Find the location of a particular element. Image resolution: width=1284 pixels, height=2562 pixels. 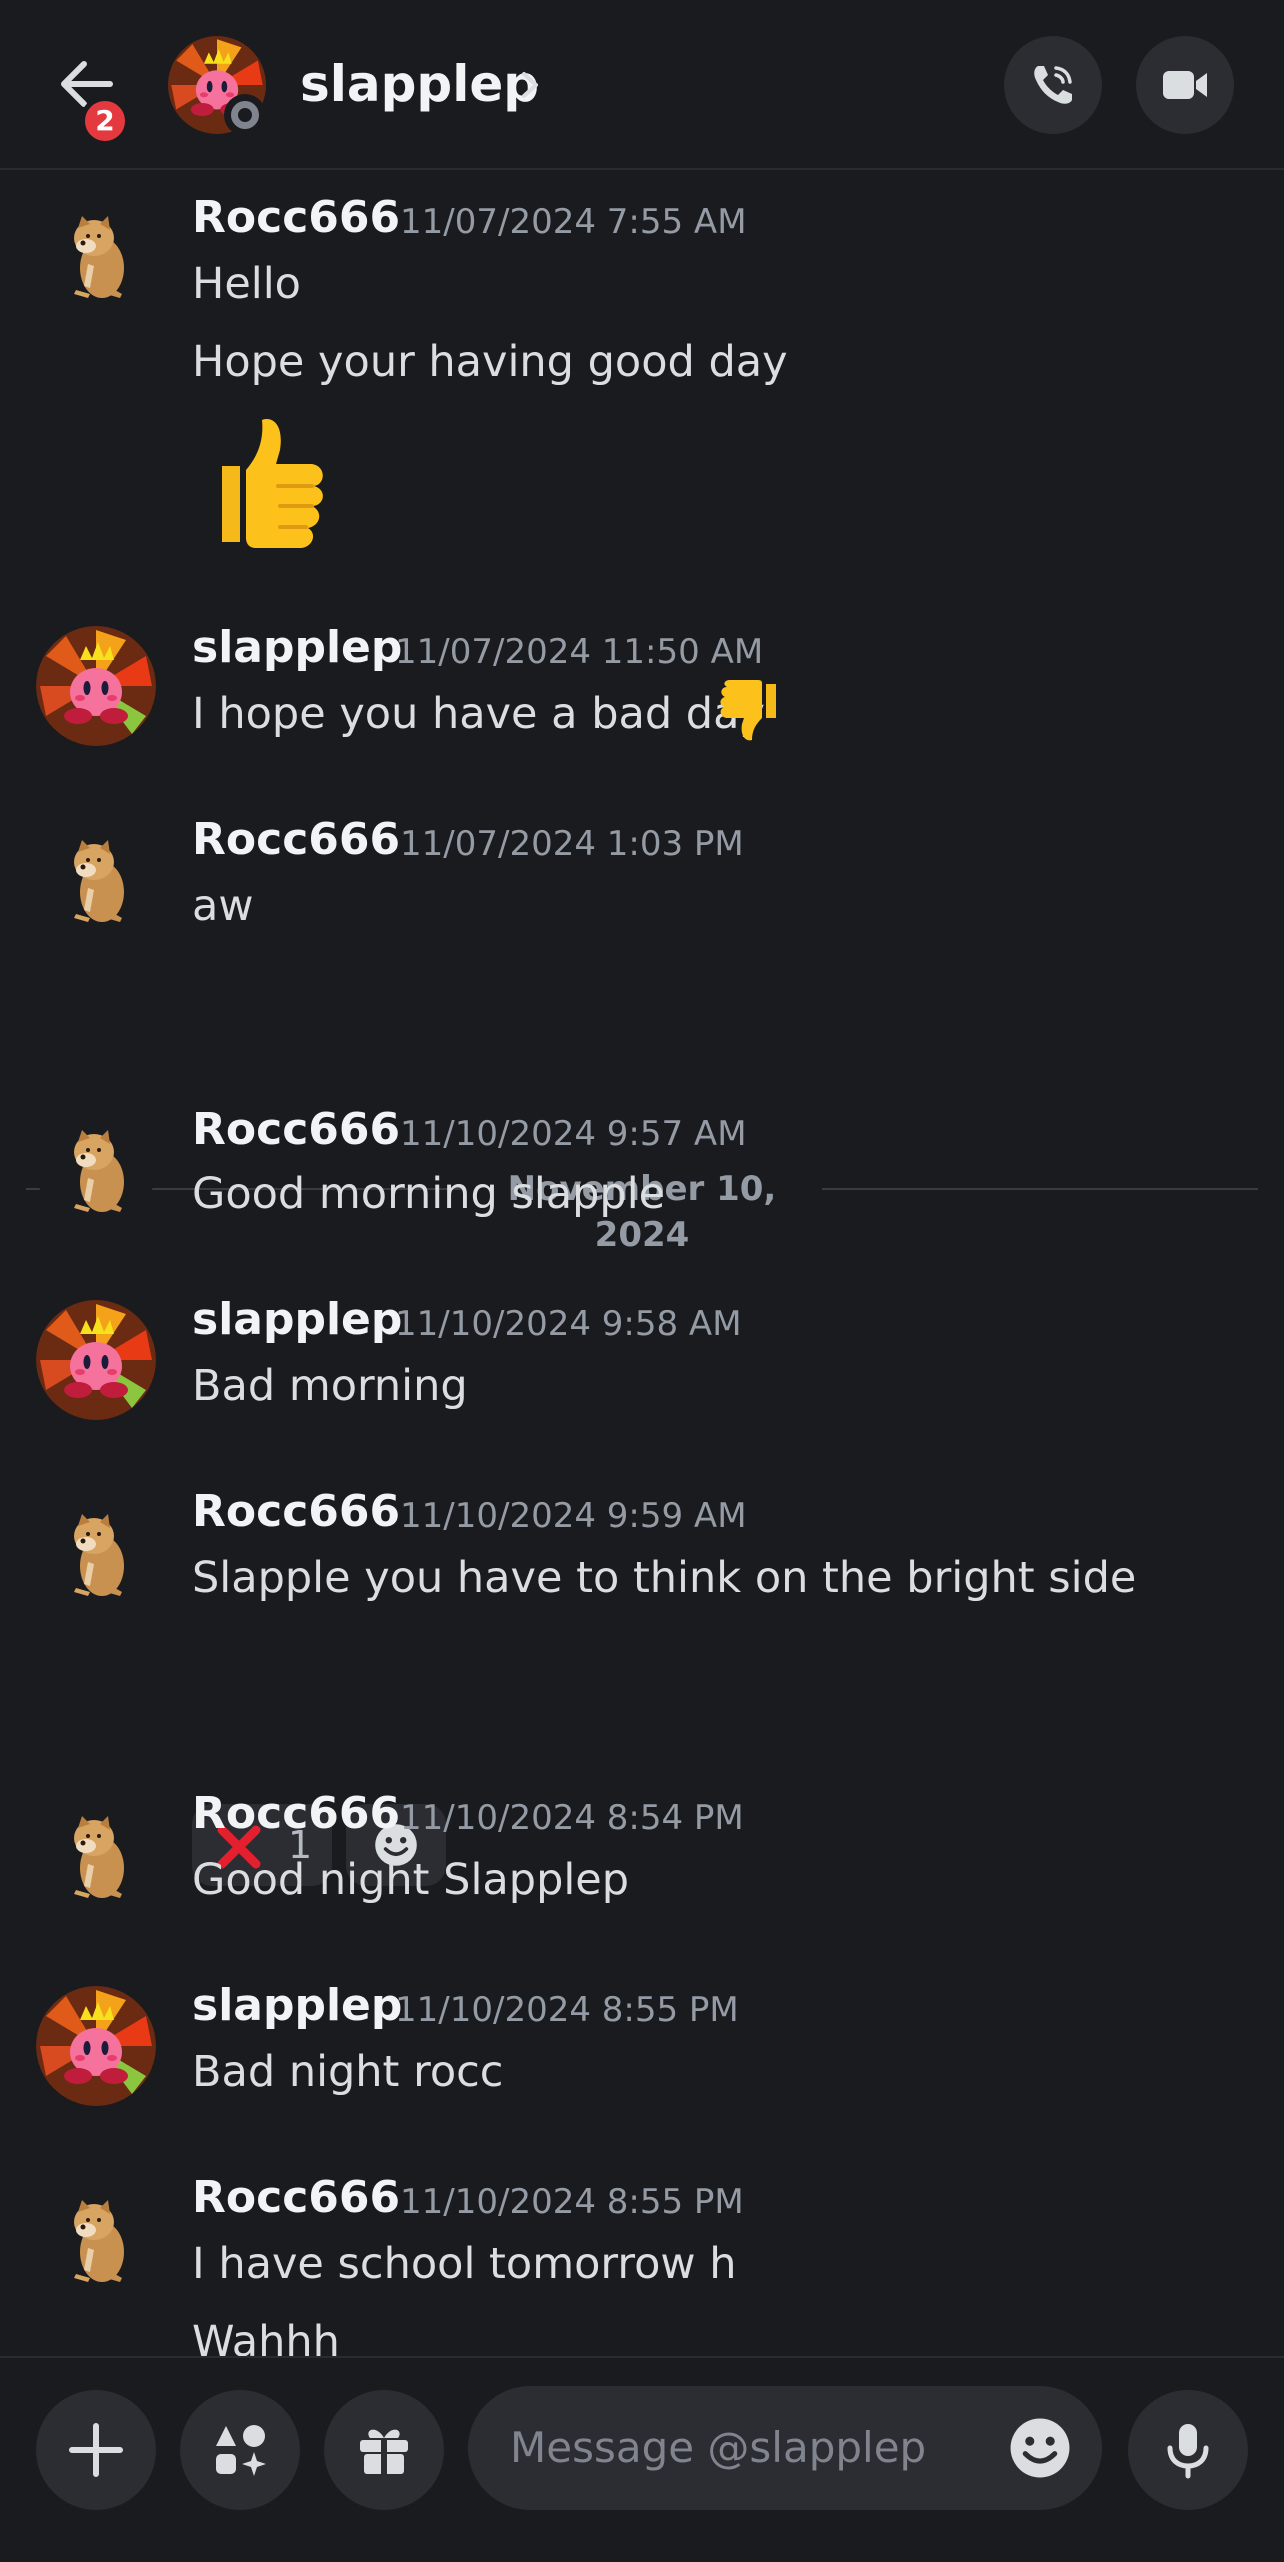

message-timestamp: 11/07/2024 7:55 AM is located at coordinates (573, 222).